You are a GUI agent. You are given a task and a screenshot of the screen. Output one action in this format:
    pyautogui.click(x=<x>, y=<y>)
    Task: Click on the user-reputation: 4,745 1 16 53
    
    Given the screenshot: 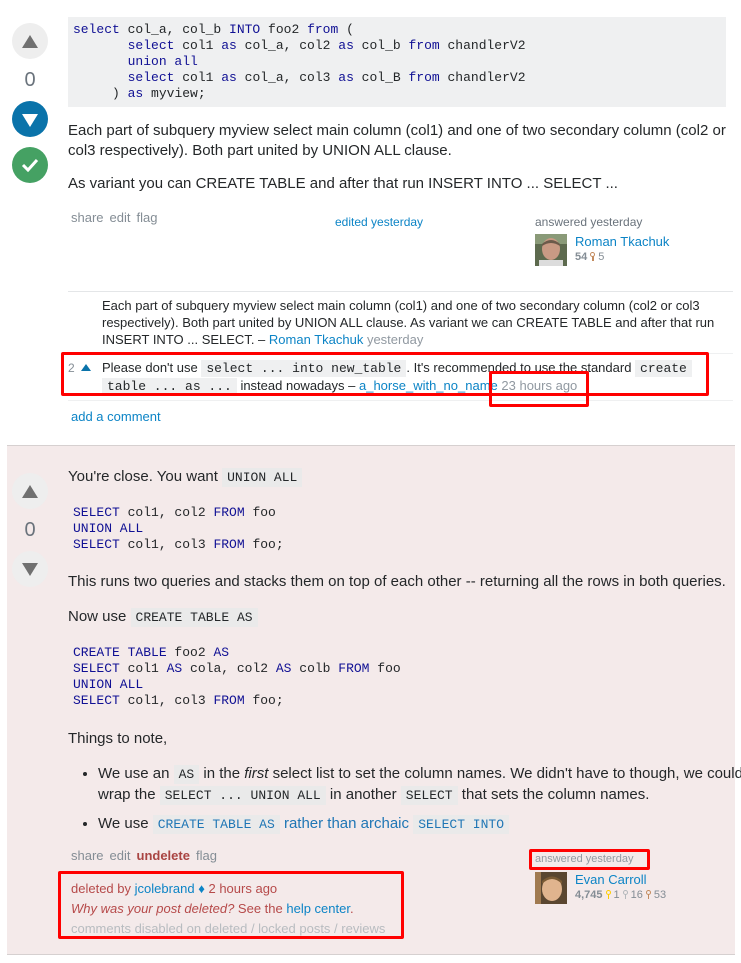 What is the action you would take?
    pyautogui.click(x=620, y=895)
    